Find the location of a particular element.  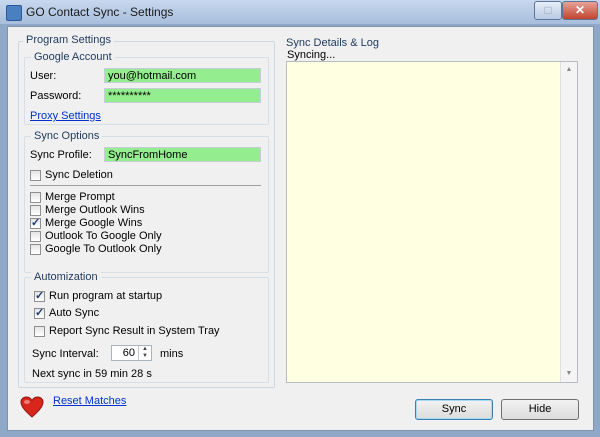

sync-interval-stepper: 60 ▲ ▼ is located at coordinates (131, 353).